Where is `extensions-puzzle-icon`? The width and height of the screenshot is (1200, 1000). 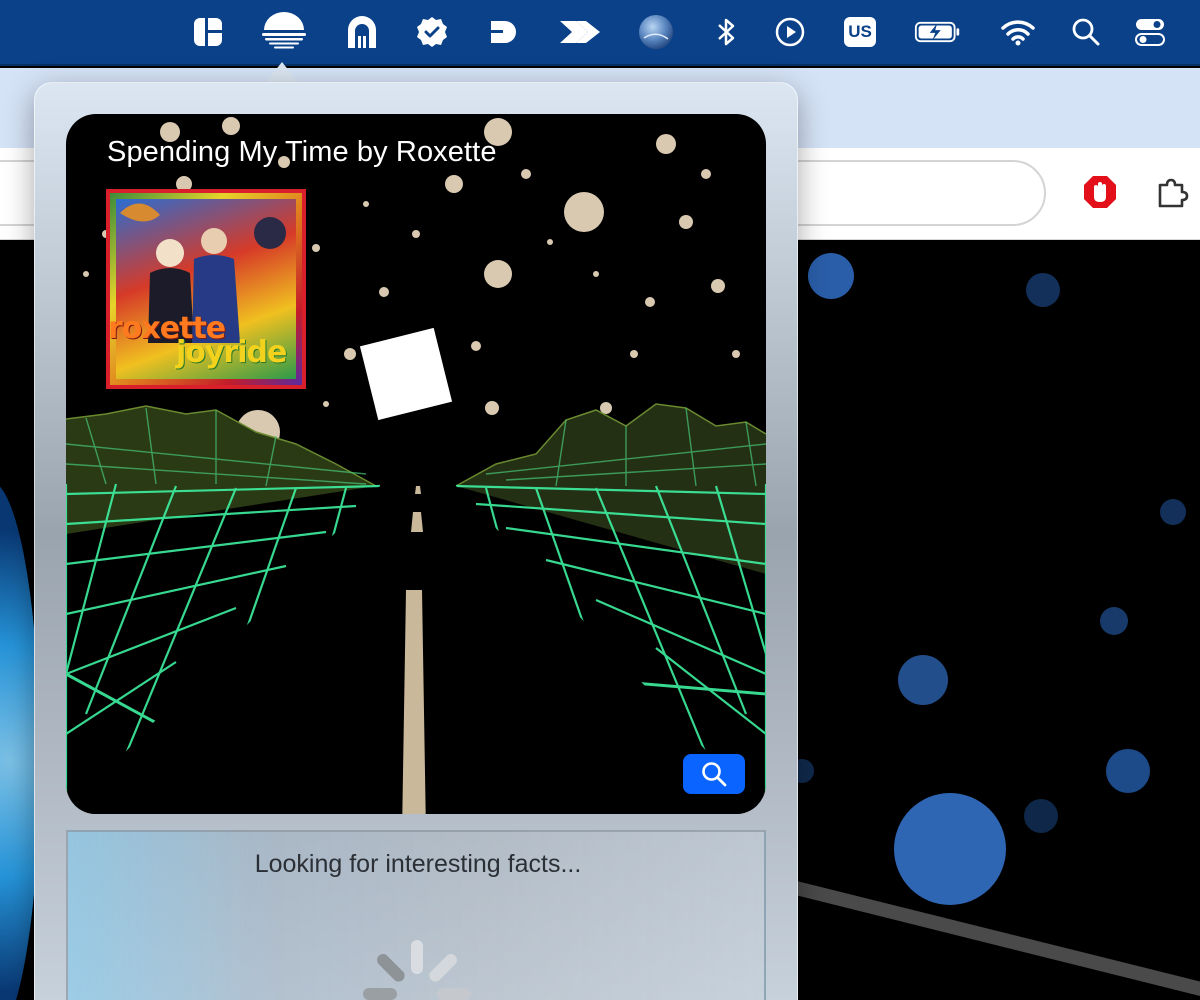
extensions-puzzle-icon is located at coordinates (1172, 192).